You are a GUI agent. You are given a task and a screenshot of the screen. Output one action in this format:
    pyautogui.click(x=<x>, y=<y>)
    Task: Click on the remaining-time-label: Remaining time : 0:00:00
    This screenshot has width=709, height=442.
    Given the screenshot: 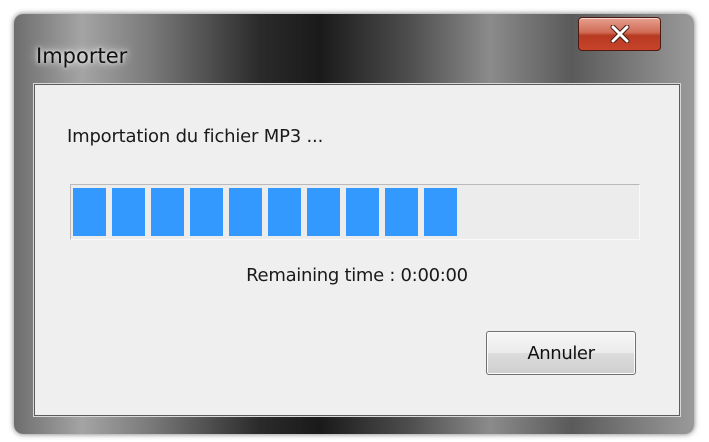 What is the action you would take?
    pyautogui.click(x=357, y=275)
    